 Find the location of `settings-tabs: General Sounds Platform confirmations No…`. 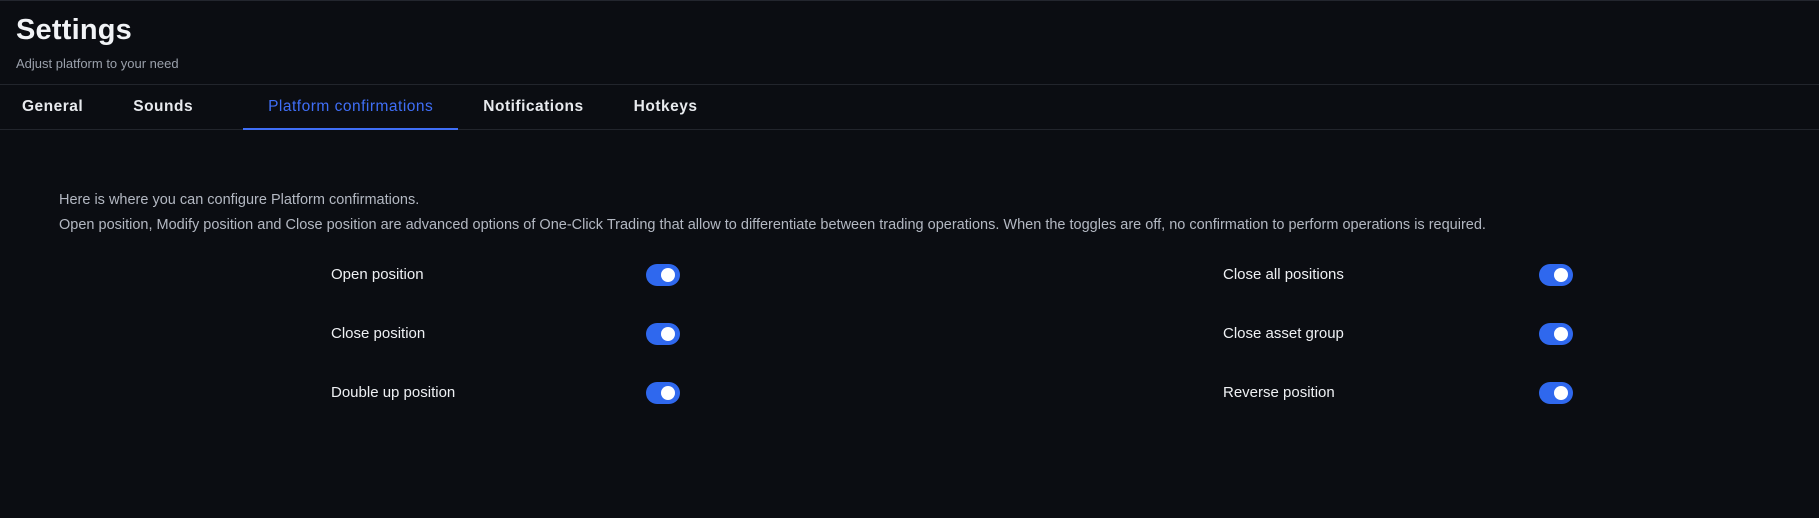

settings-tabs: General Sounds Platform confirmations No… is located at coordinates (909, 107).